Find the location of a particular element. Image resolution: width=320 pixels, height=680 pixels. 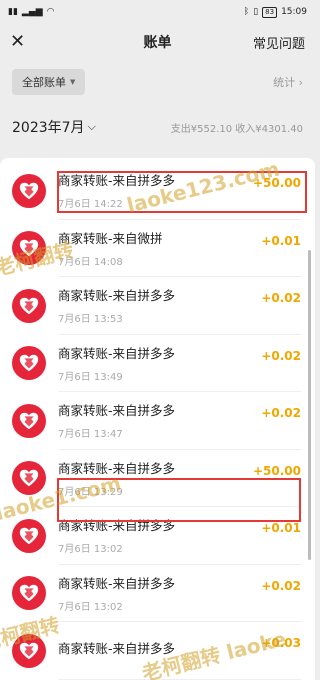

close-icon: ✕ is located at coordinates (22, 42).